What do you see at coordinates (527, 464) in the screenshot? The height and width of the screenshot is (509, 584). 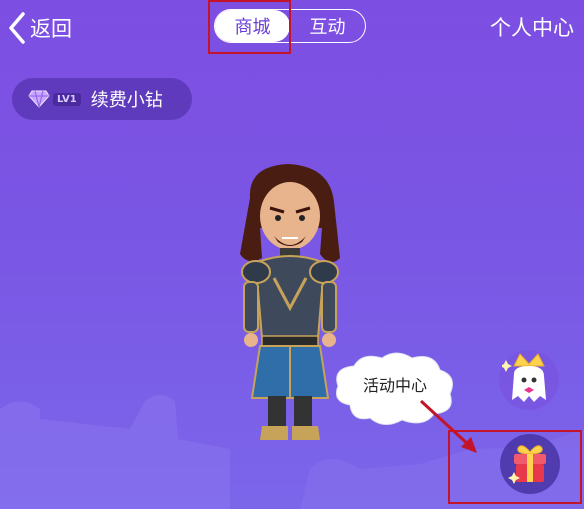 I see `gift-icon` at bounding box center [527, 464].